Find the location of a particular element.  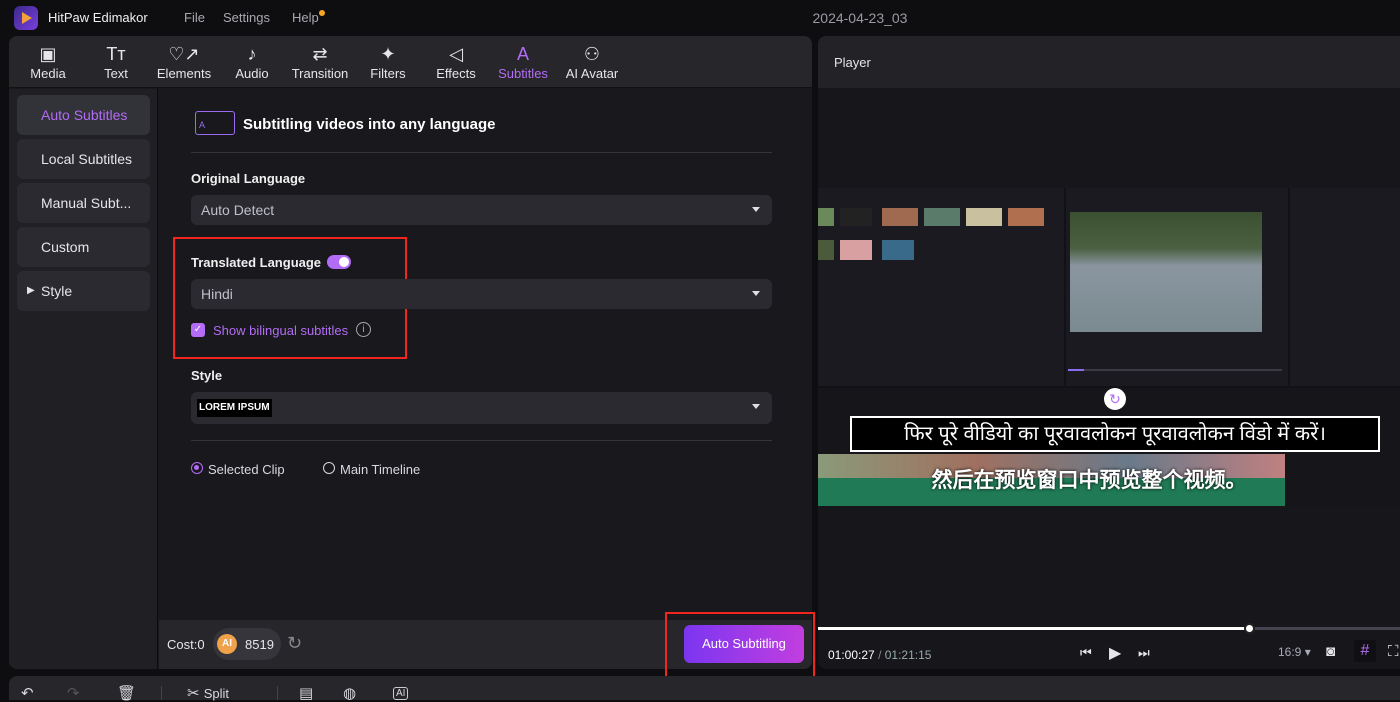

auto-subtitling-button: Auto Subtitling is located at coordinates (744, 644).